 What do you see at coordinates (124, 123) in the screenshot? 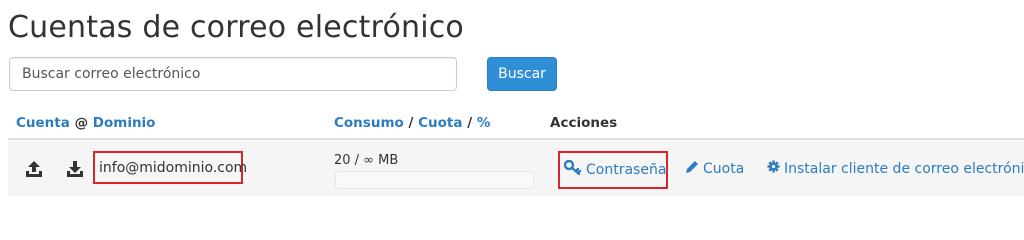
I see `sort-domain-link: Dominio` at bounding box center [124, 123].